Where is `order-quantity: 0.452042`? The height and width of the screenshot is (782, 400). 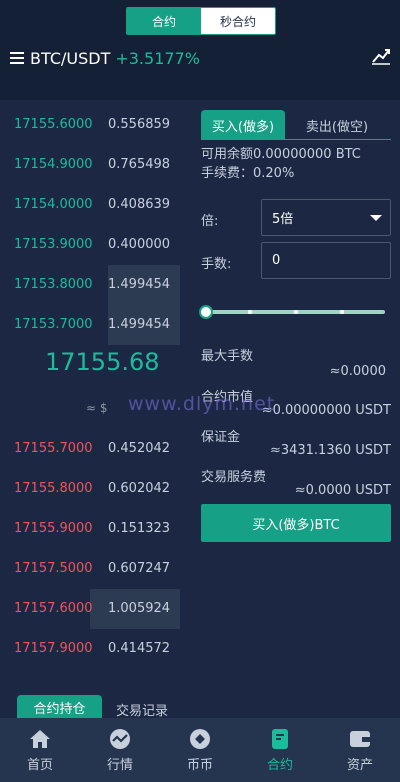
order-quantity: 0.452042 is located at coordinates (139, 448).